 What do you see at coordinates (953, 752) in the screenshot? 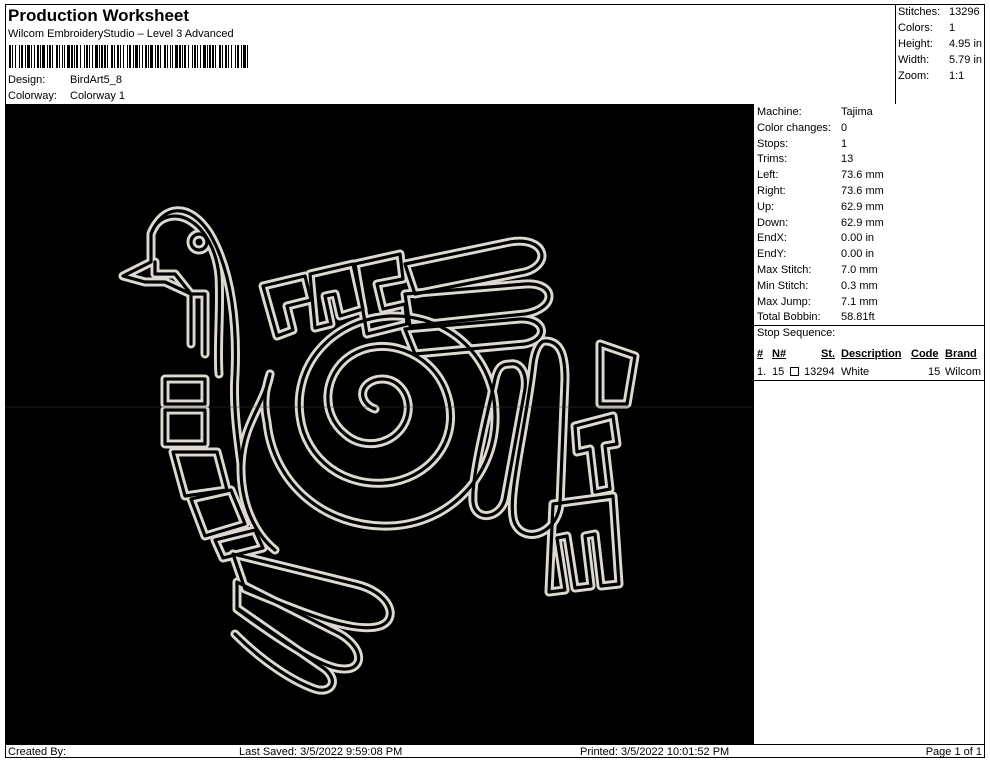
I see `page-number: Page 1 of 1` at bounding box center [953, 752].